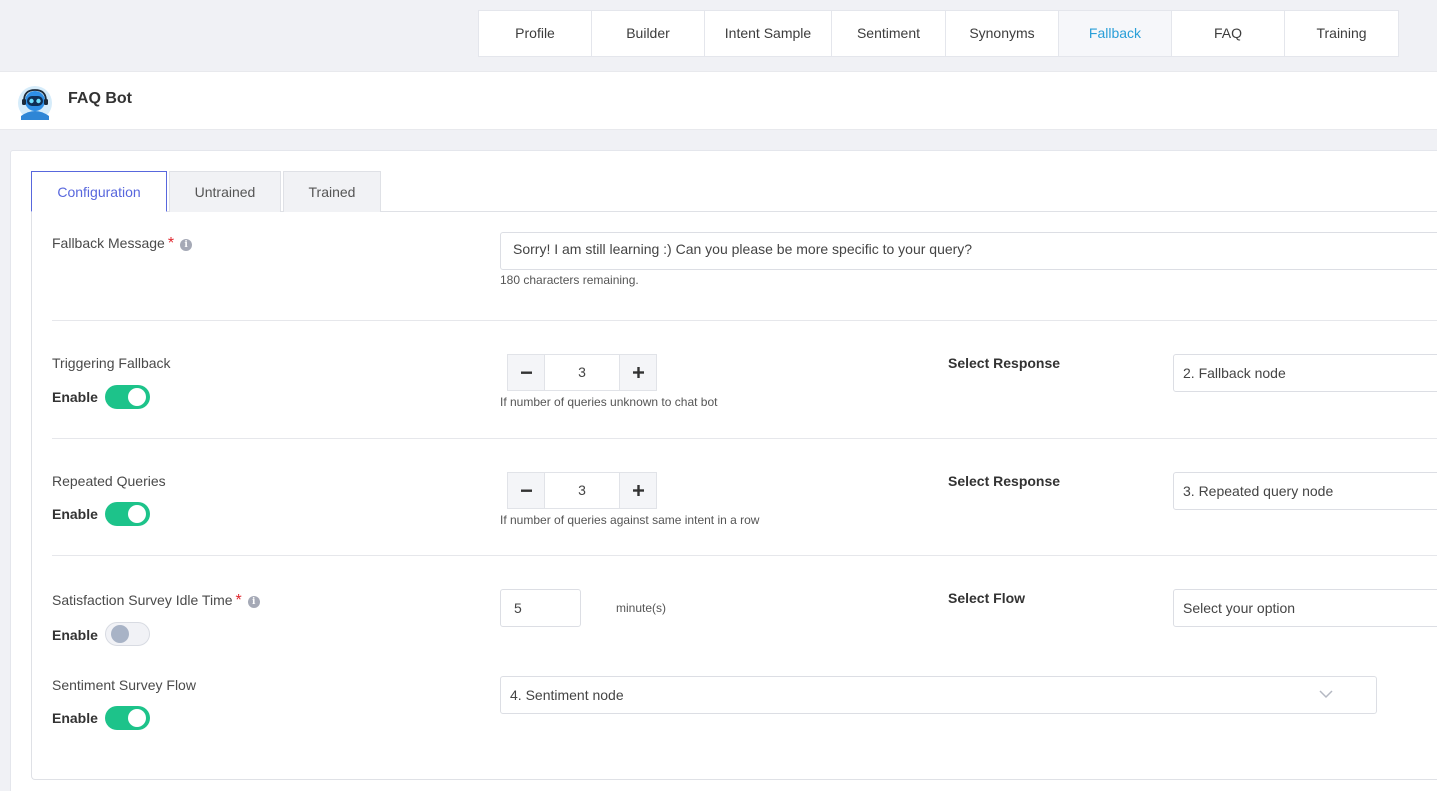 Image resolution: width=1437 pixels, height=791 pixels. I want to click on repeated-queries-count: 3, so click(582, 490).